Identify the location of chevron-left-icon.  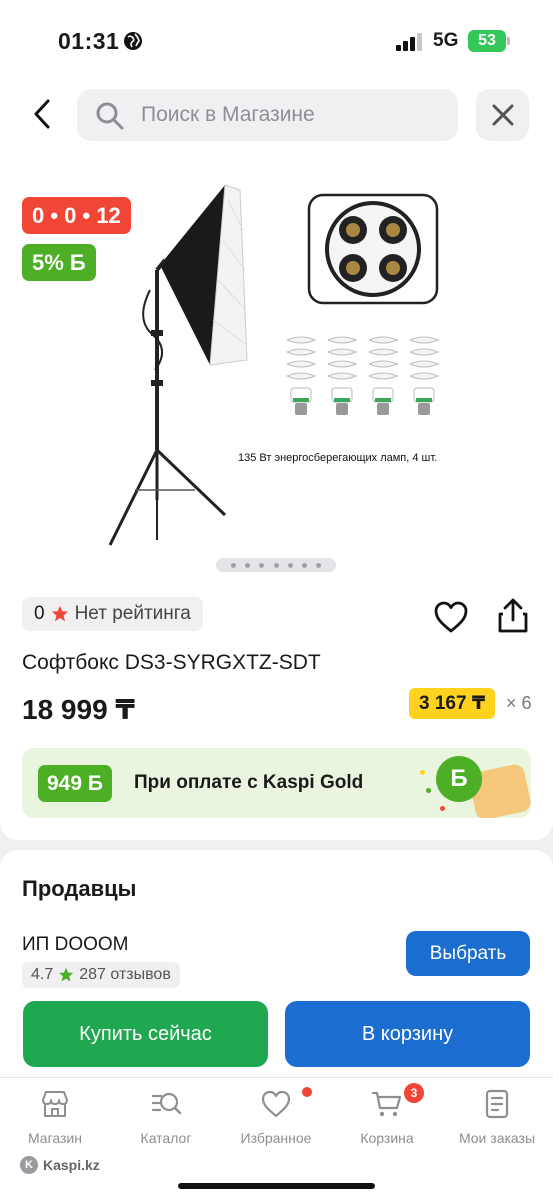
(42, 114).